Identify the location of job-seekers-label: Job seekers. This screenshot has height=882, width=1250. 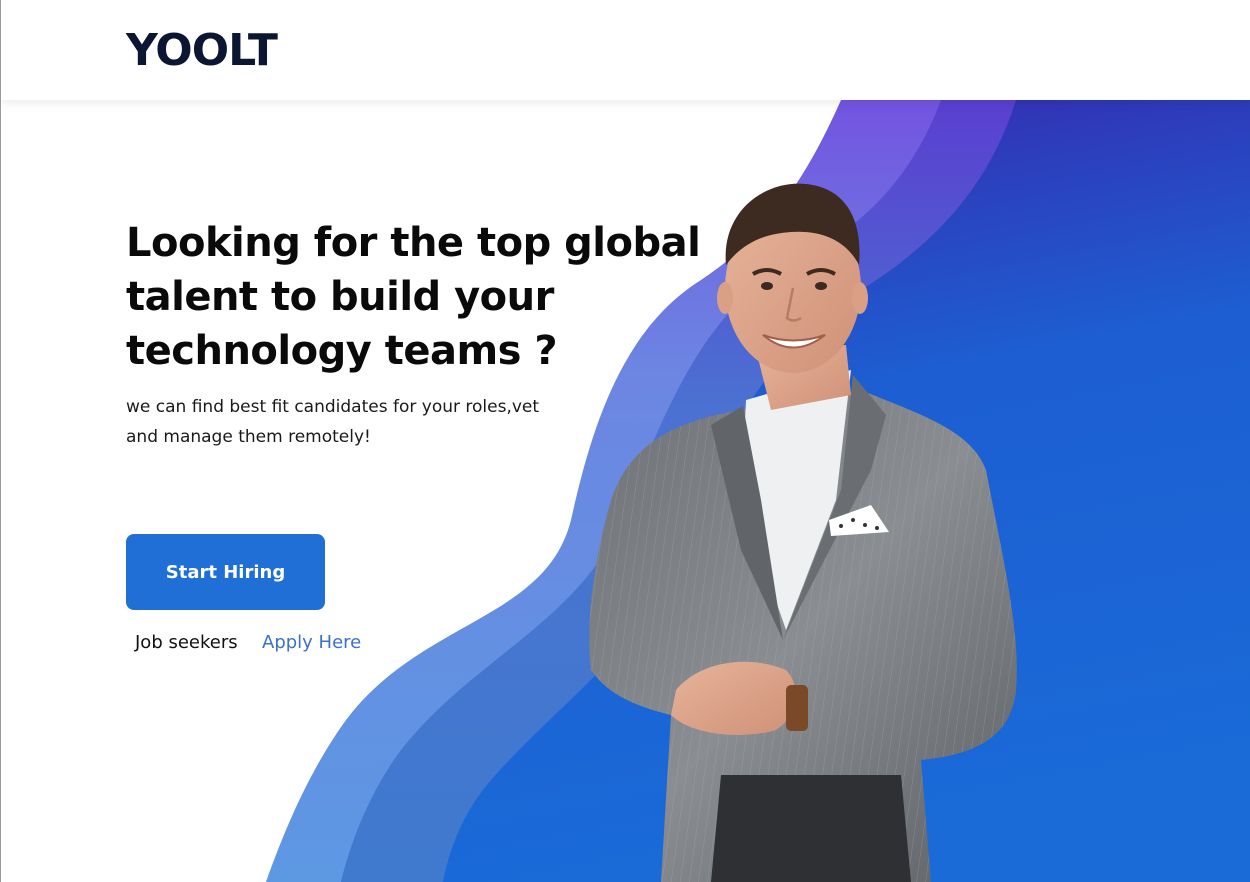
(186, 642).